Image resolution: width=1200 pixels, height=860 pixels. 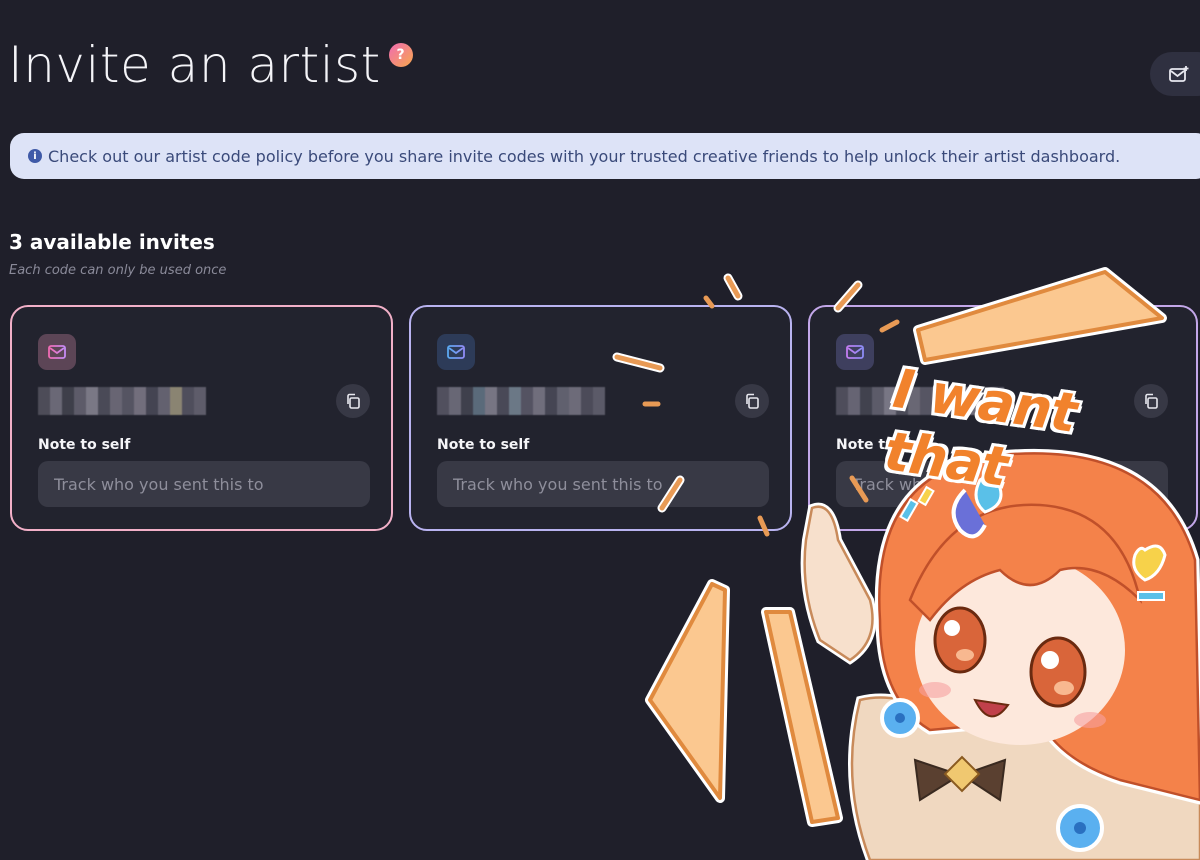 What do you see at coordinates (194, 65) in the screenshot?
I see `page-title: Invite an artist` at bounding box center [194, 65].